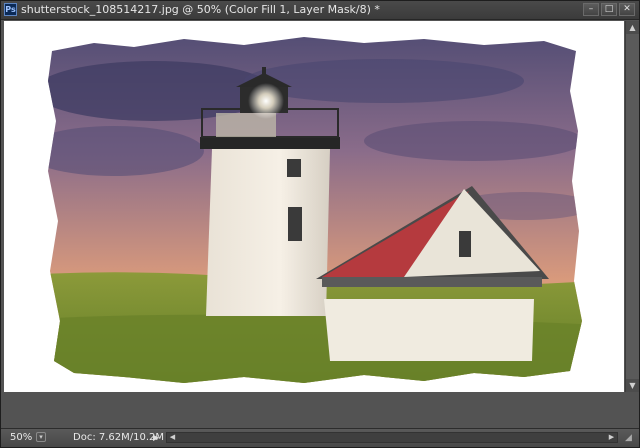  I want to click on scroll-down-icon: ▼, so click(632, 385).